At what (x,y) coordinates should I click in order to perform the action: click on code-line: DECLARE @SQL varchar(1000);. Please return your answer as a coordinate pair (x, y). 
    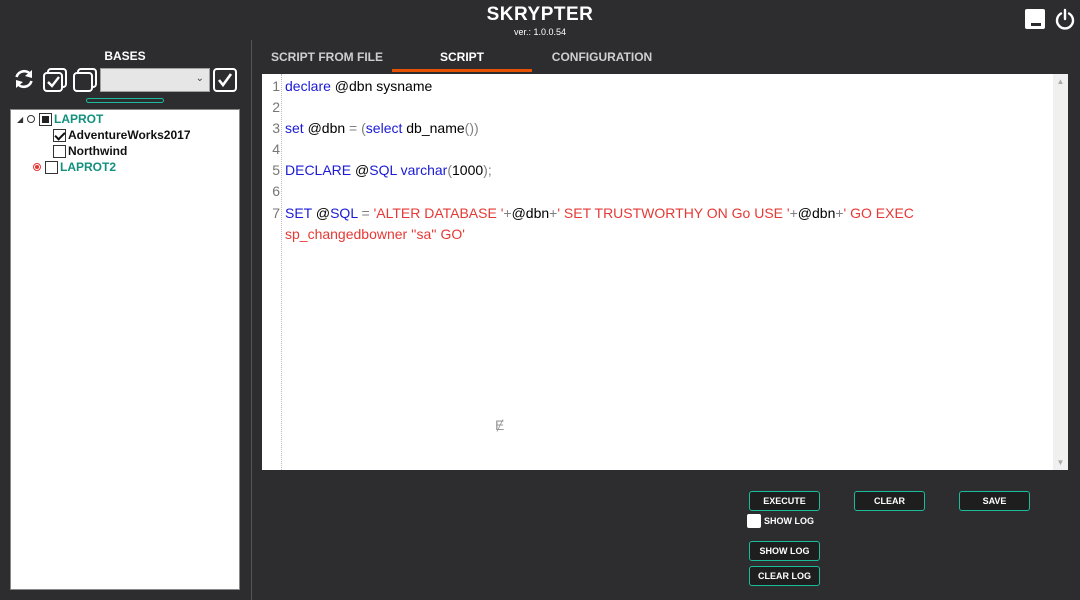
    Looking at the image, I should click on (388, 170).